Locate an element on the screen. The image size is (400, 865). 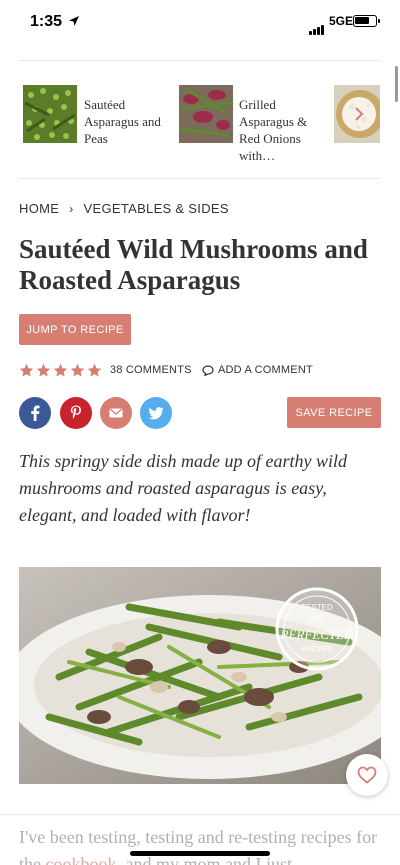
chevron-right-icon: › is located at coordinates (71, 208).